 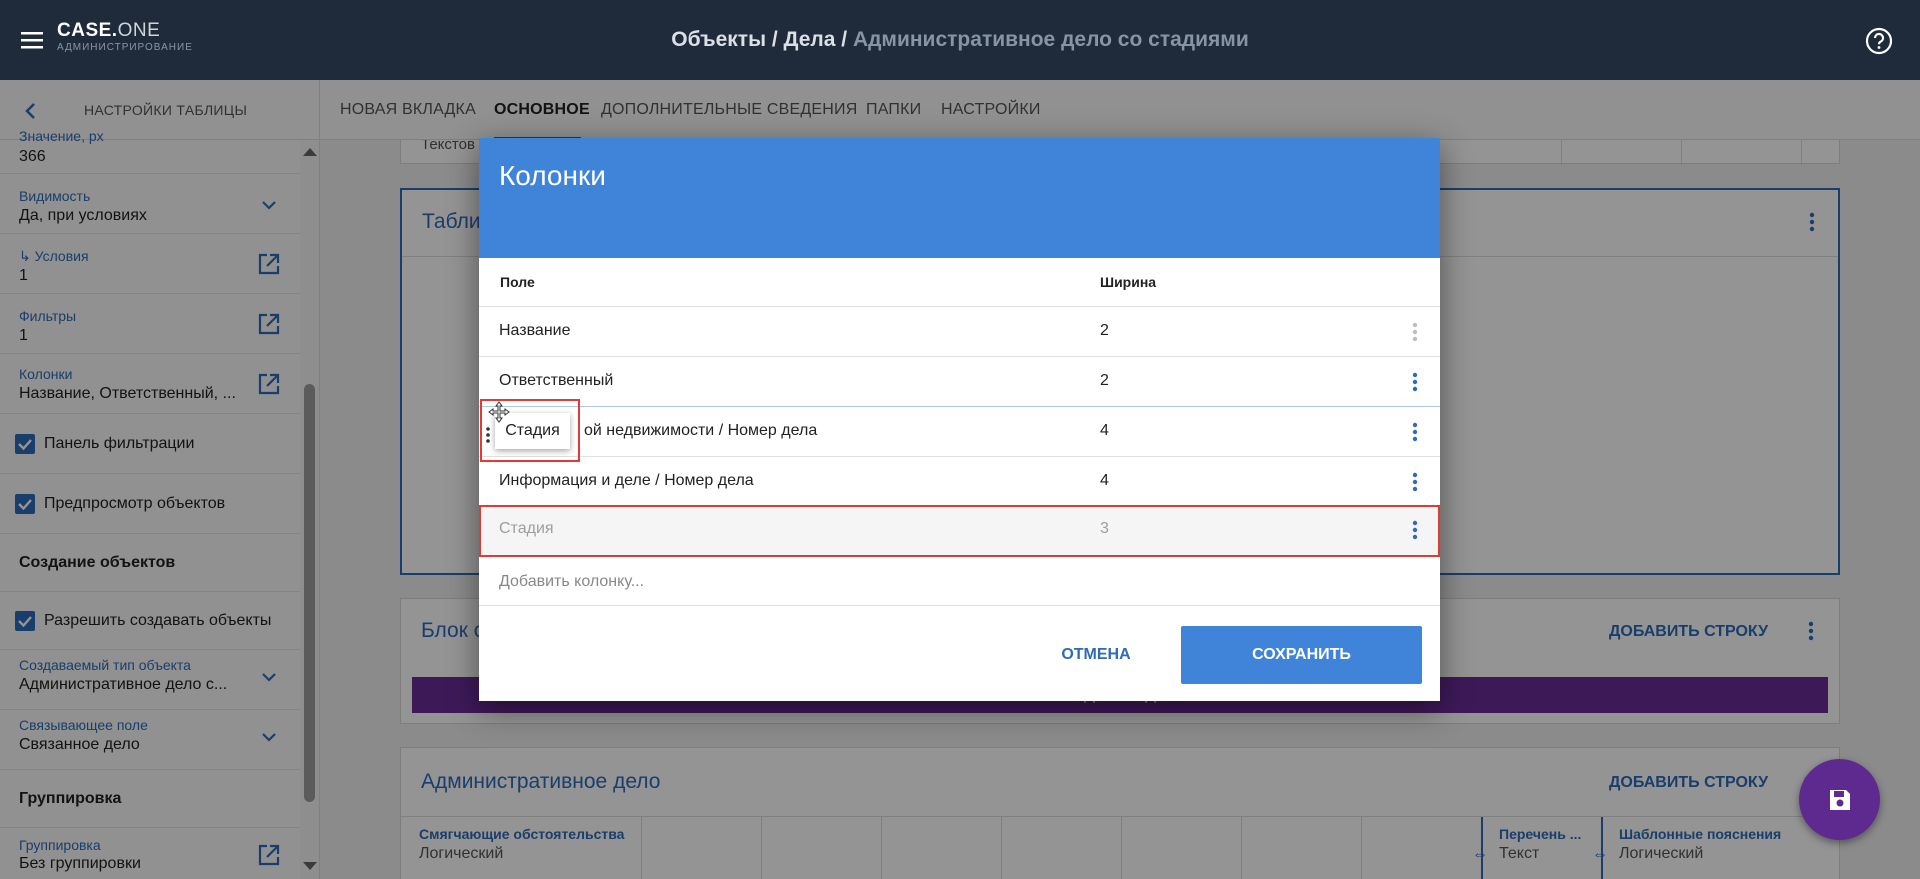 I want to click on column-width: 3, so click(x=1104, y=528).